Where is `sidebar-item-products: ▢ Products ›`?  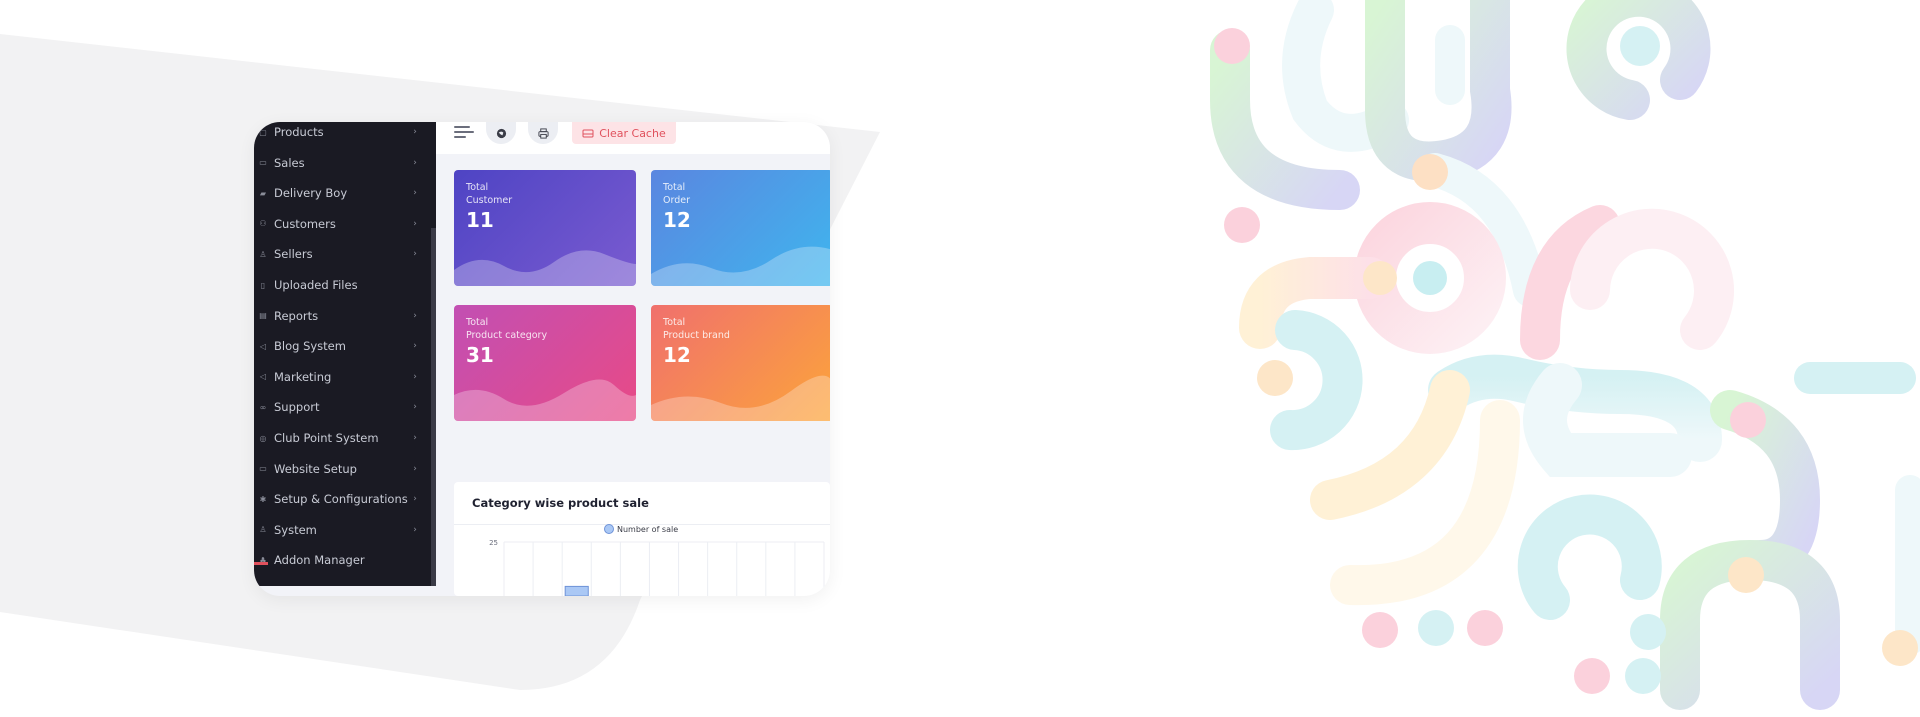
sidebar-item-products: ▢ Products › is located at coordinates (342, 133).